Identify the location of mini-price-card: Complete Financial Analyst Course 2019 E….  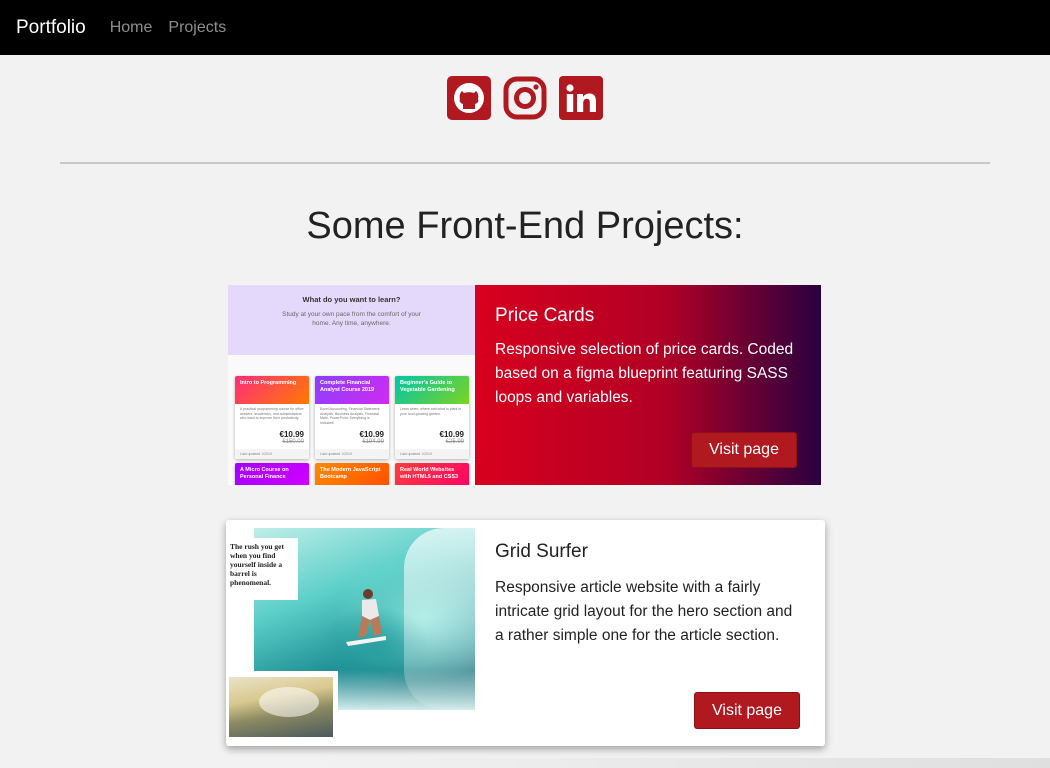
(352, 417).